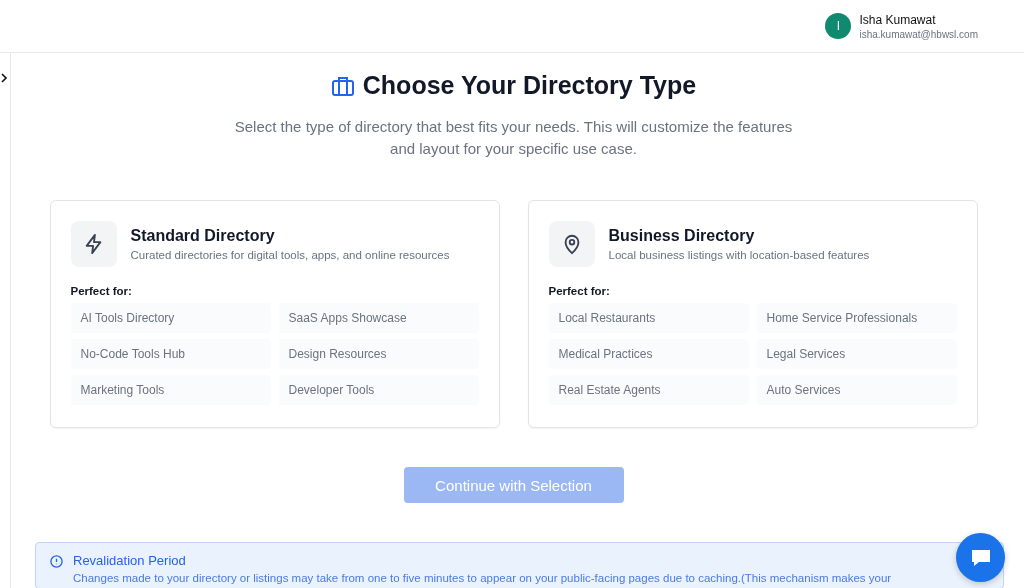 This screenshot has width=1024, height=588. Describe the element at coordinates (170, 390) in the screenshot. I see `example-chip: Marketing Tools` at that location.